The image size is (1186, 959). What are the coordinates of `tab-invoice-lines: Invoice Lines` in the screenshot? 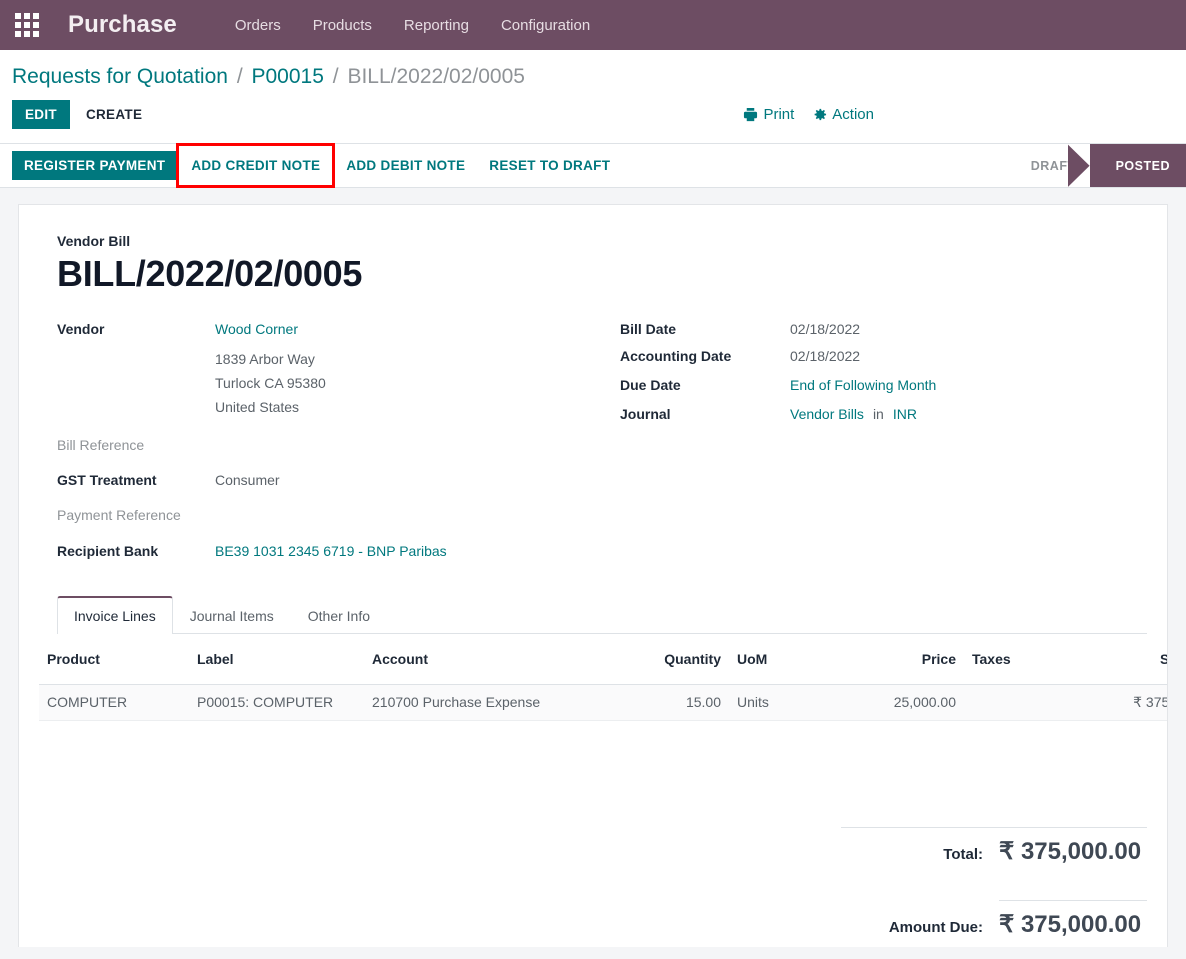 It's located at (115, 614).